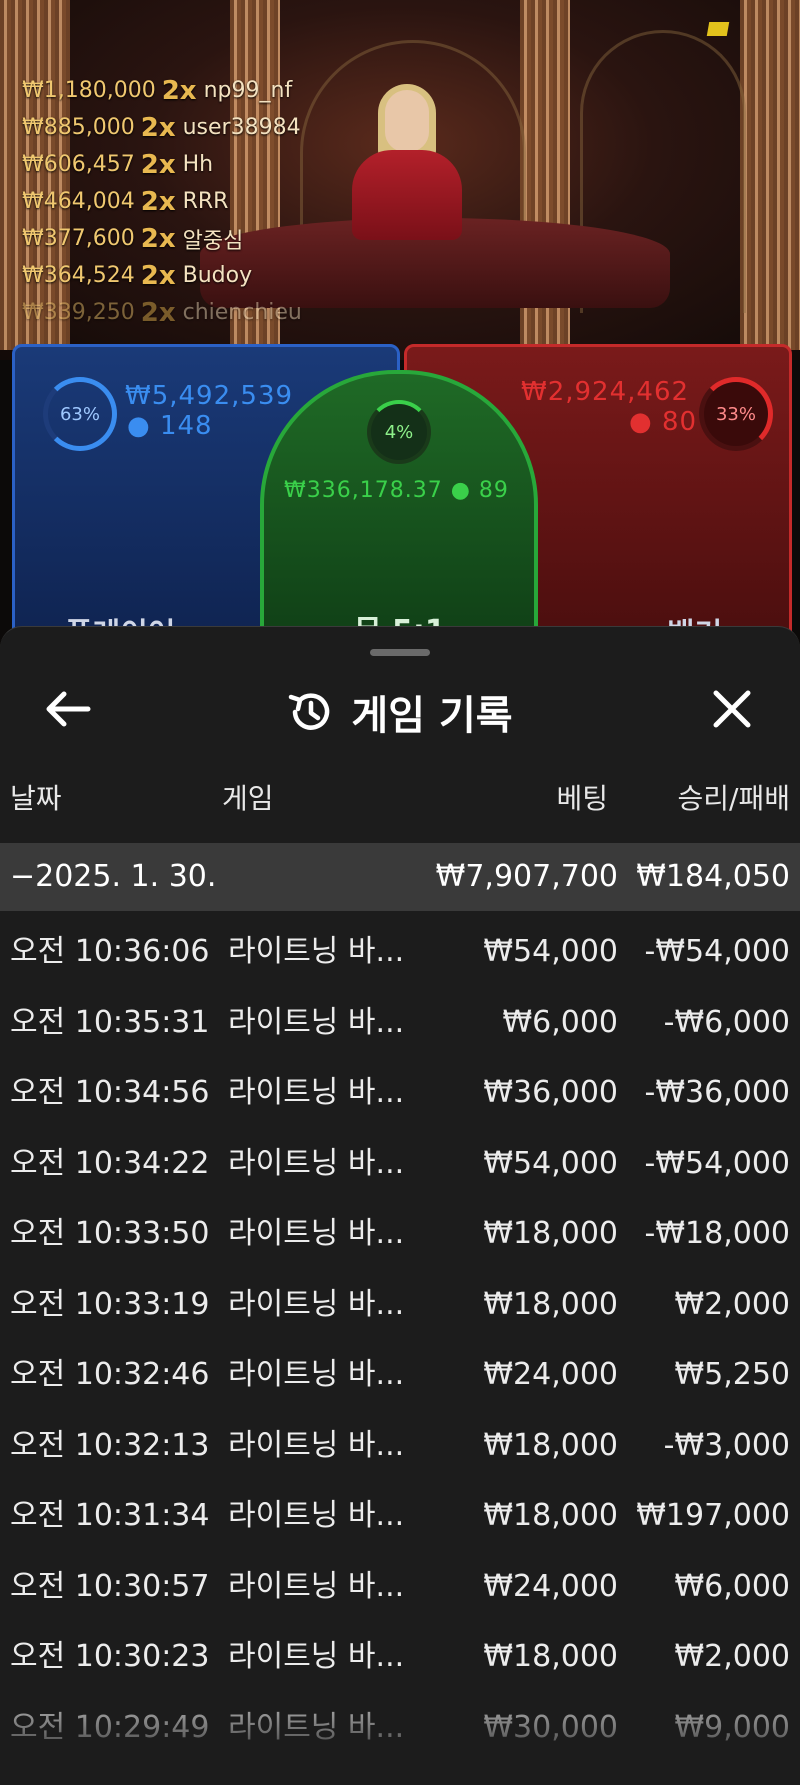 This screenshot has width=800, height=1785. Describe the element at coordinates (400, 1093) in the screenshot. I see `history-row: 오전 10:34:56 라이트닝 바... ₩36,000 -₩36,000` at that location.